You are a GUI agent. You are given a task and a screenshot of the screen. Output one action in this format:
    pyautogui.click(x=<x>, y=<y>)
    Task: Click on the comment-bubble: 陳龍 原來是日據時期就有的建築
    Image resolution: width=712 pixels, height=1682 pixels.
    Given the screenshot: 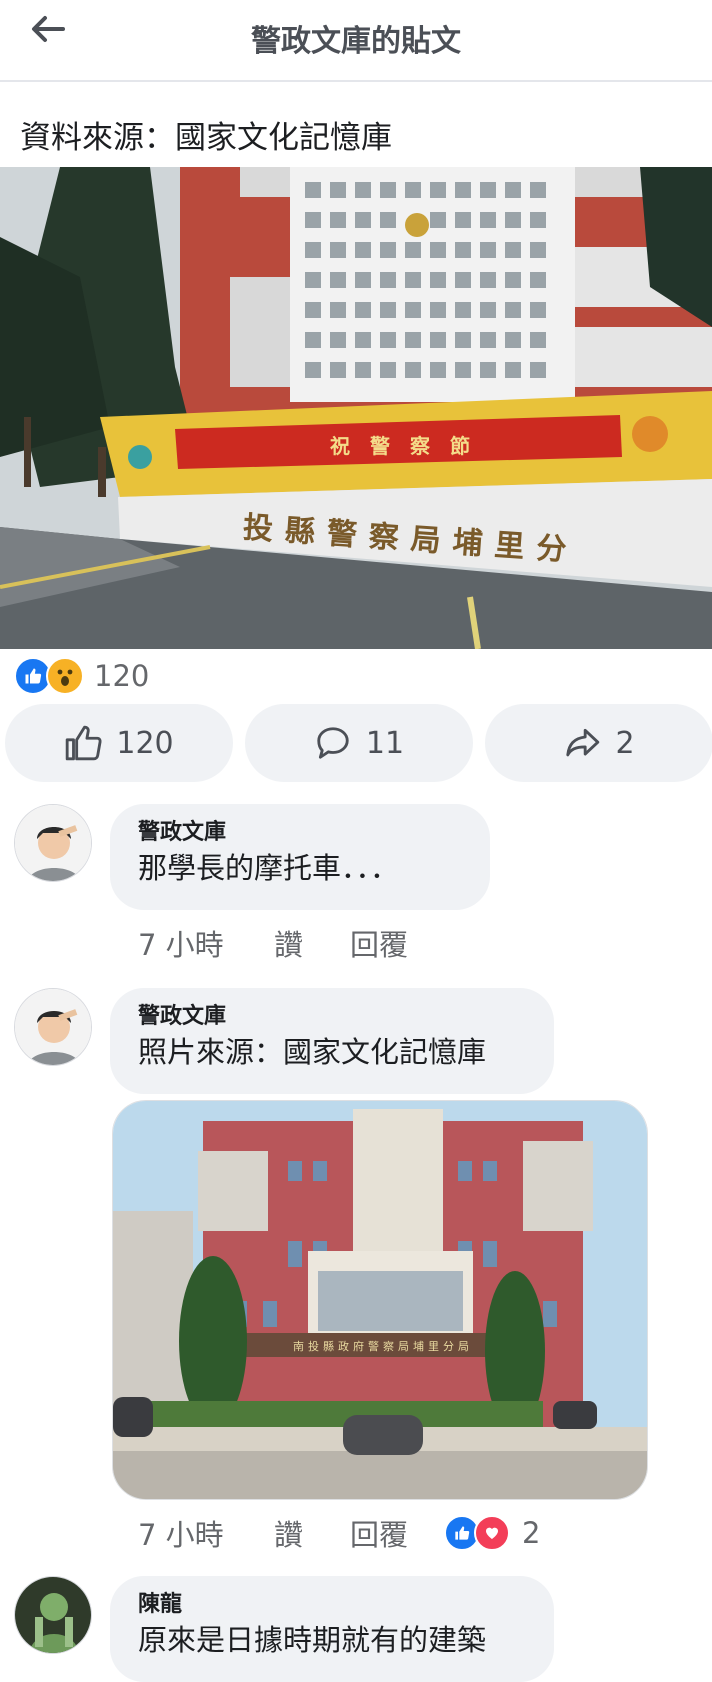 What is the action you would take?
    pyautogui.click(x=332, y=1629)
    